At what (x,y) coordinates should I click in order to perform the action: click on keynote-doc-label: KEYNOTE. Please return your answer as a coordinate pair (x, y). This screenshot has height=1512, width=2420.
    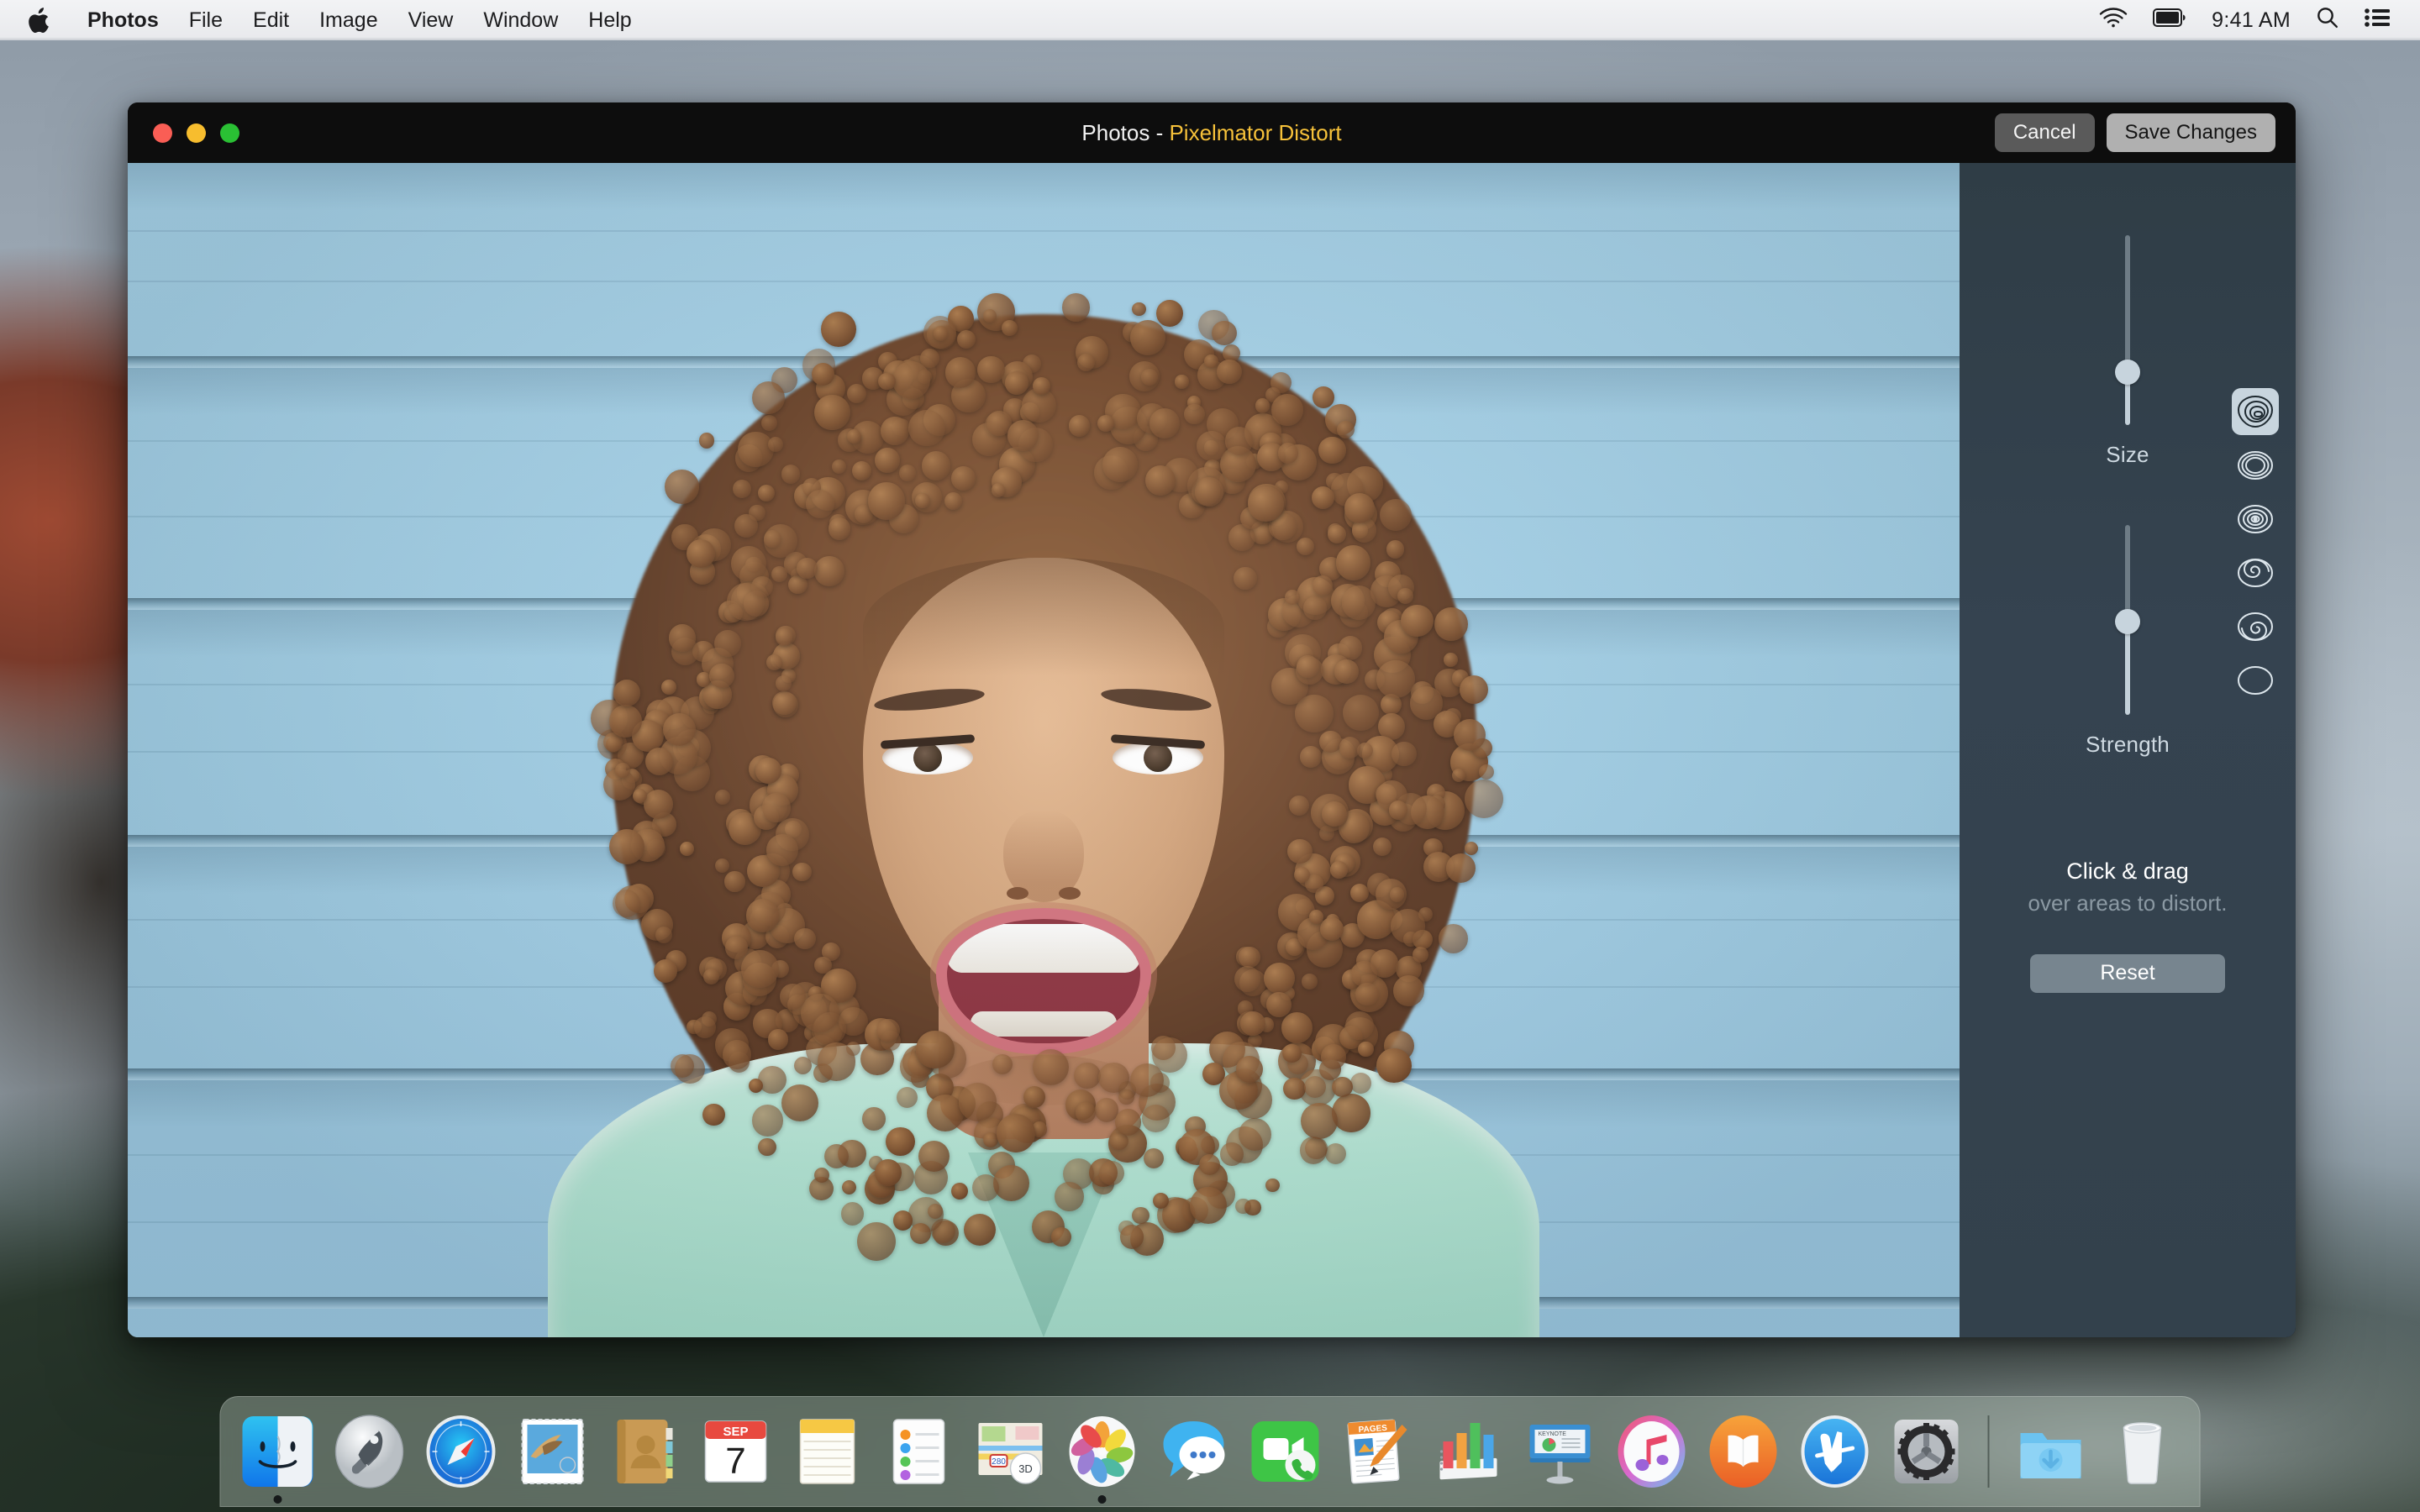
    Looking at the image, I should click on (1553, 1434).